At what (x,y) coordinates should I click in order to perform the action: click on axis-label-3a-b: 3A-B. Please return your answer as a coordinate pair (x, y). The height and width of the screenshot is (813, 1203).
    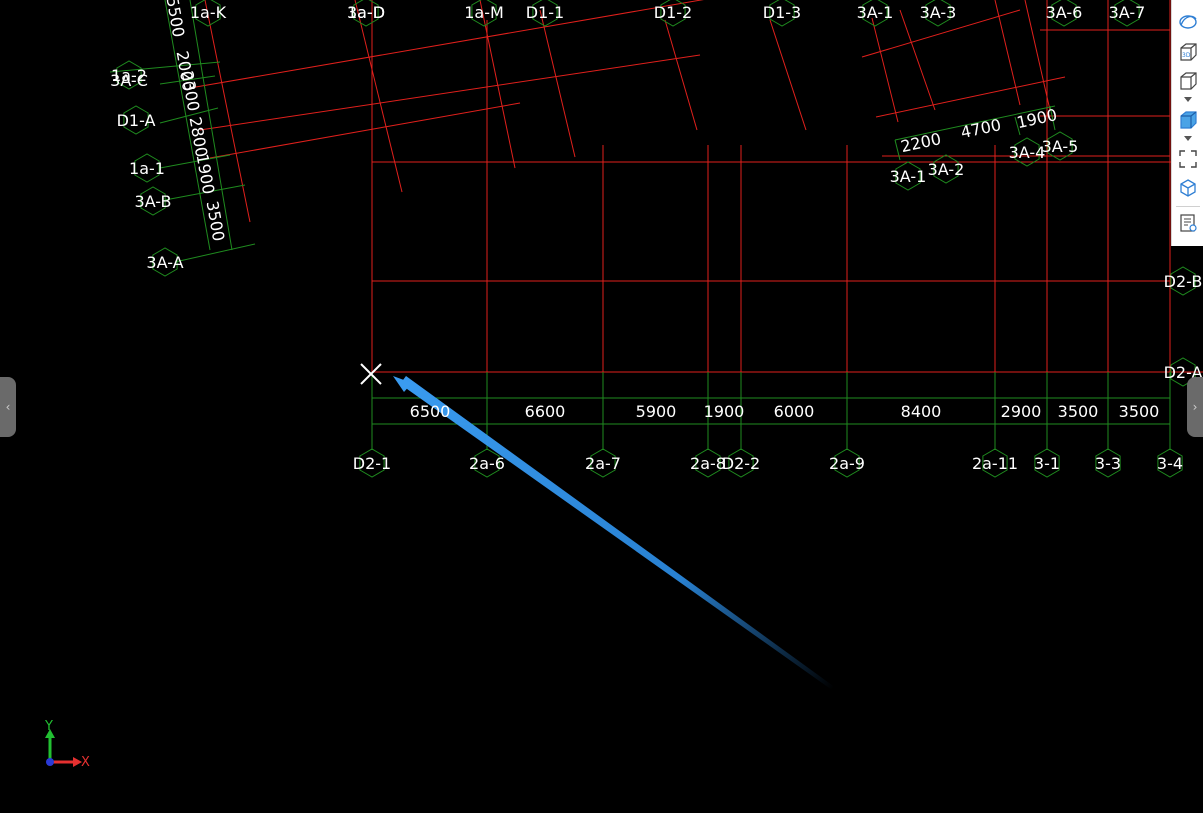
    Looking at the image, I should click on (153, 201).